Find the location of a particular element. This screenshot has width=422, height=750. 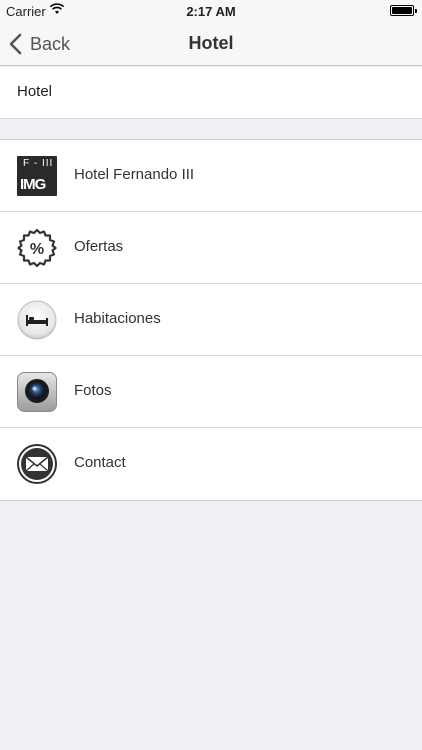

list-item-ofertas: % Ofertas is located at coordinates (211, 248).